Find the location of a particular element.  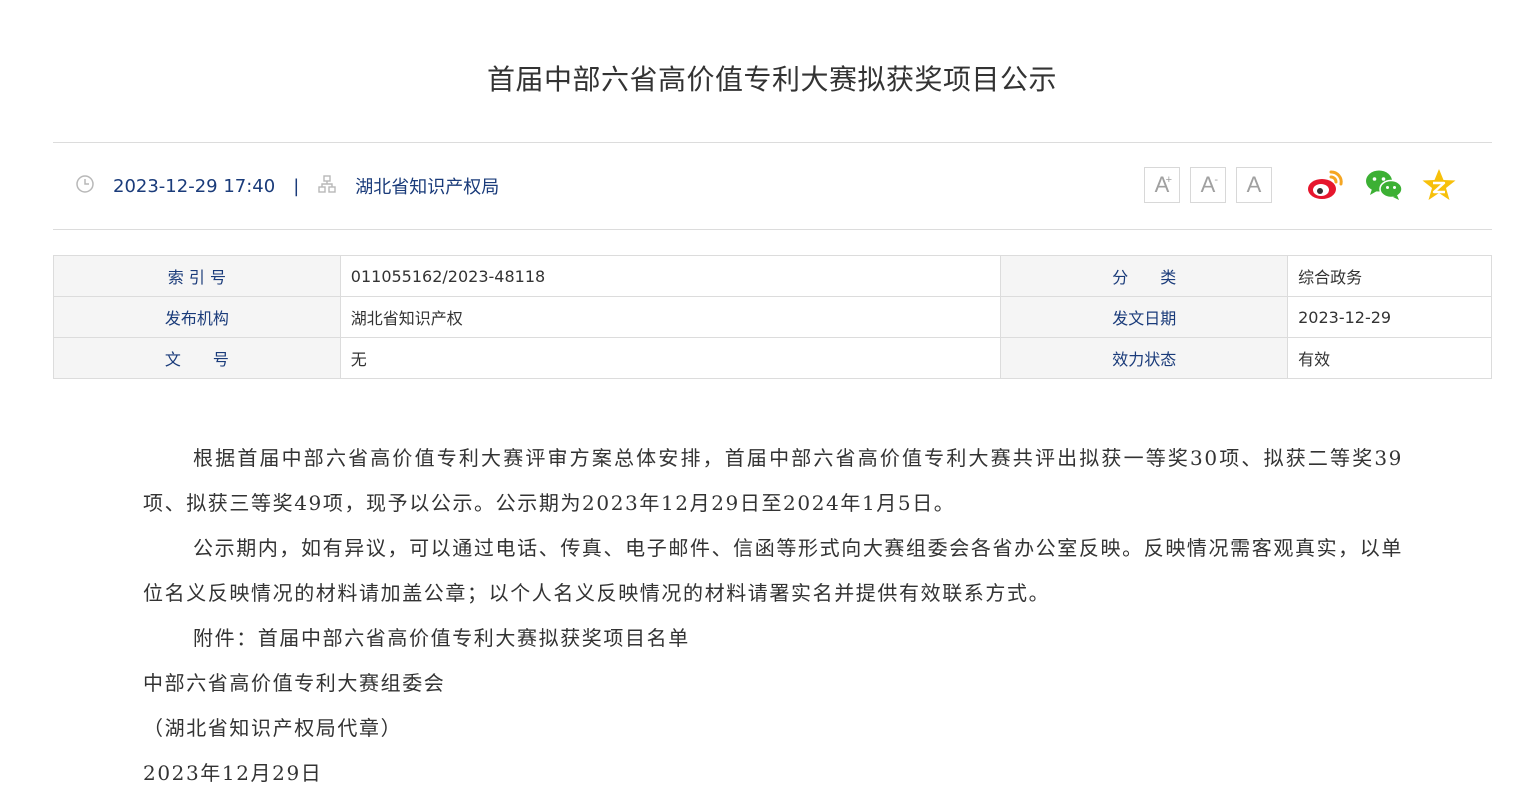

signature-date: 2023年12月29日 is located at coordinates (233, 773).